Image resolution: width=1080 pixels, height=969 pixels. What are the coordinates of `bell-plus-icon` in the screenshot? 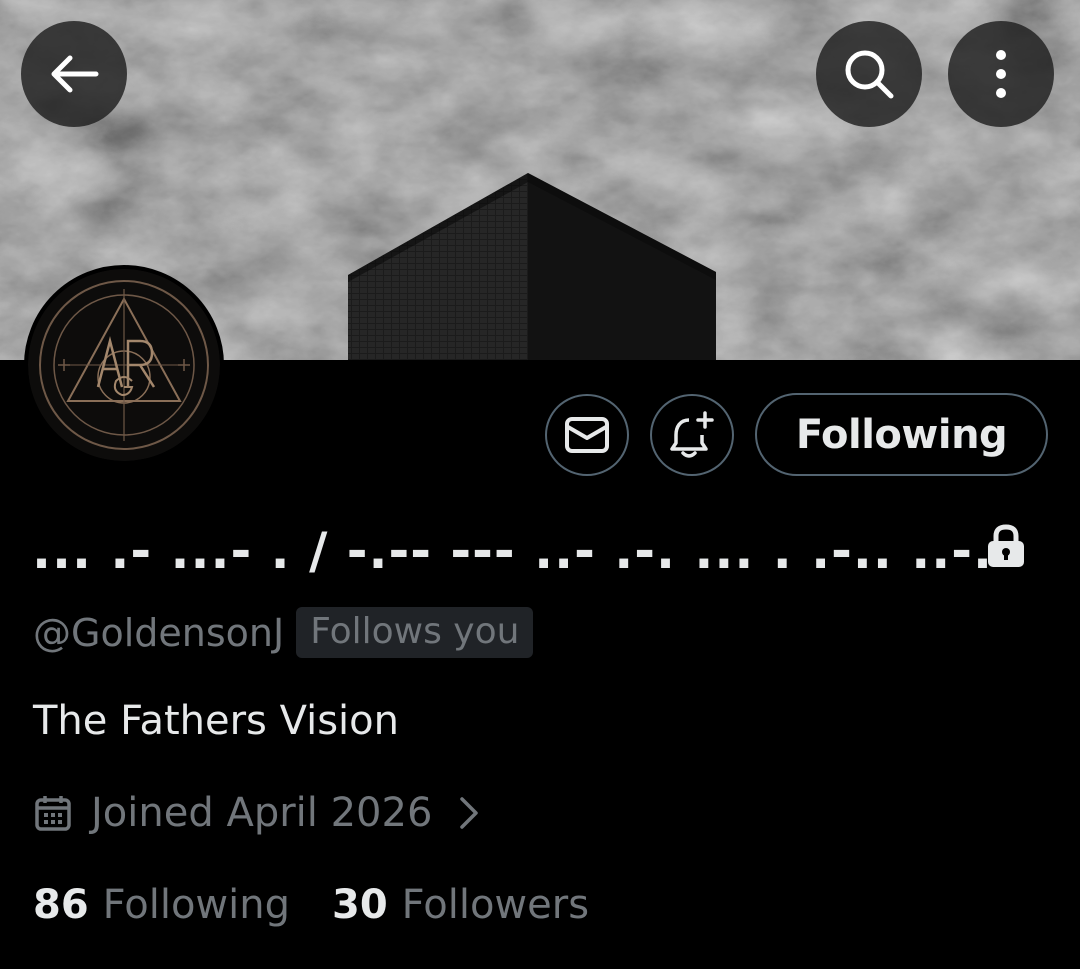 It's located at (692, 434).